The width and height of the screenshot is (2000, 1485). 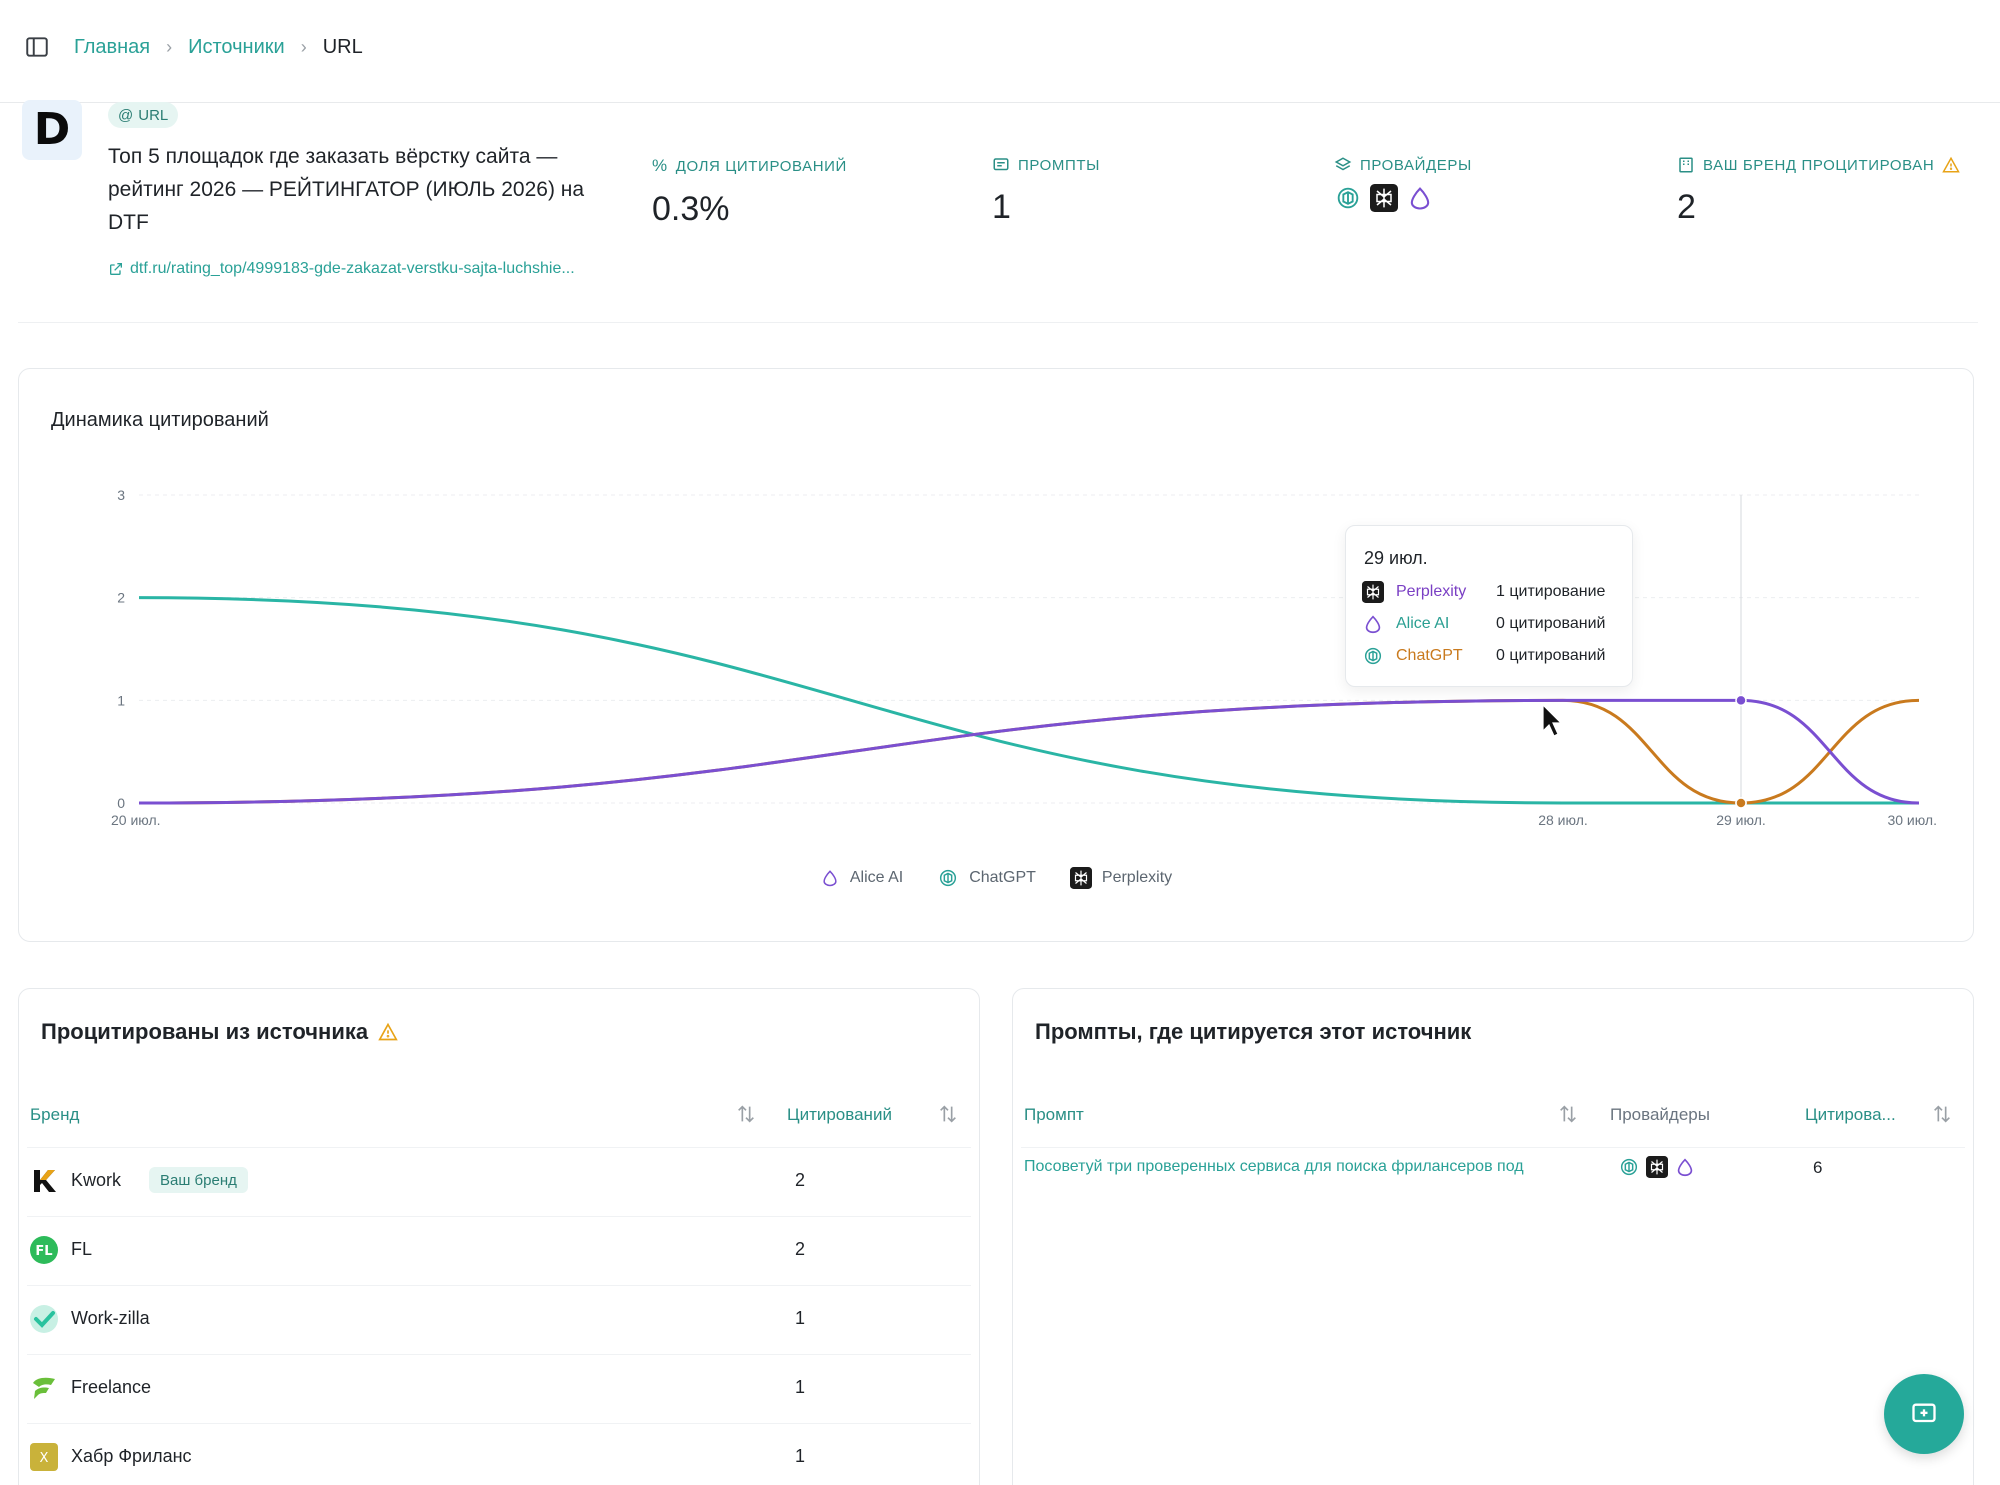 I want to click on legend-item-perplexity: Perplexity, so click(x=1121, y=878).